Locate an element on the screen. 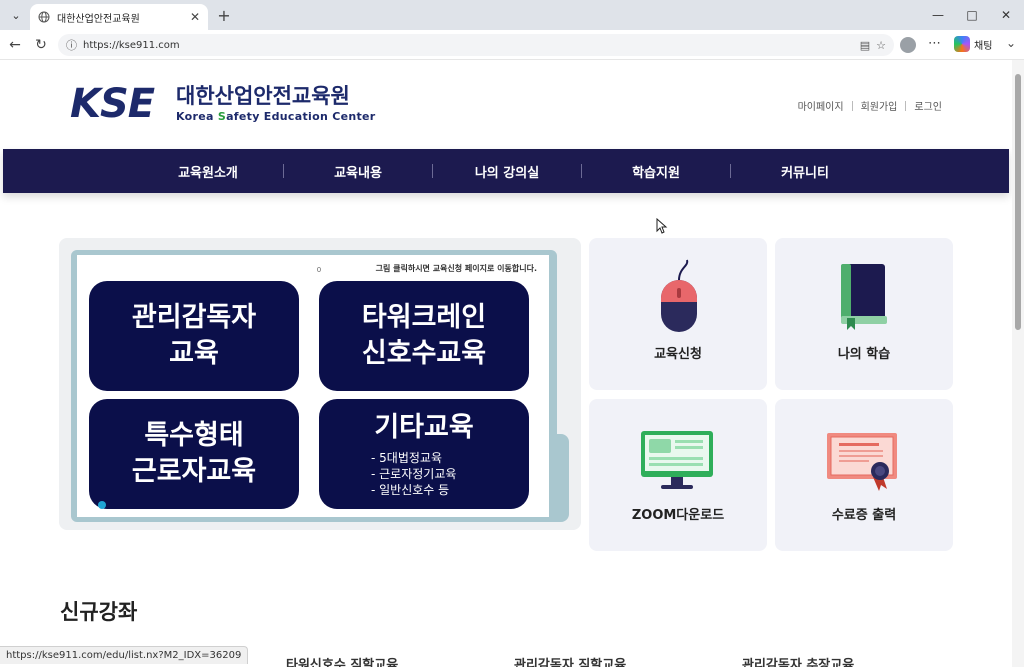 Image resolution: width=1024 pixels, height=667 pixels. quick-link-label: ZOOM다운로드 is located at coordinates (678, 515).